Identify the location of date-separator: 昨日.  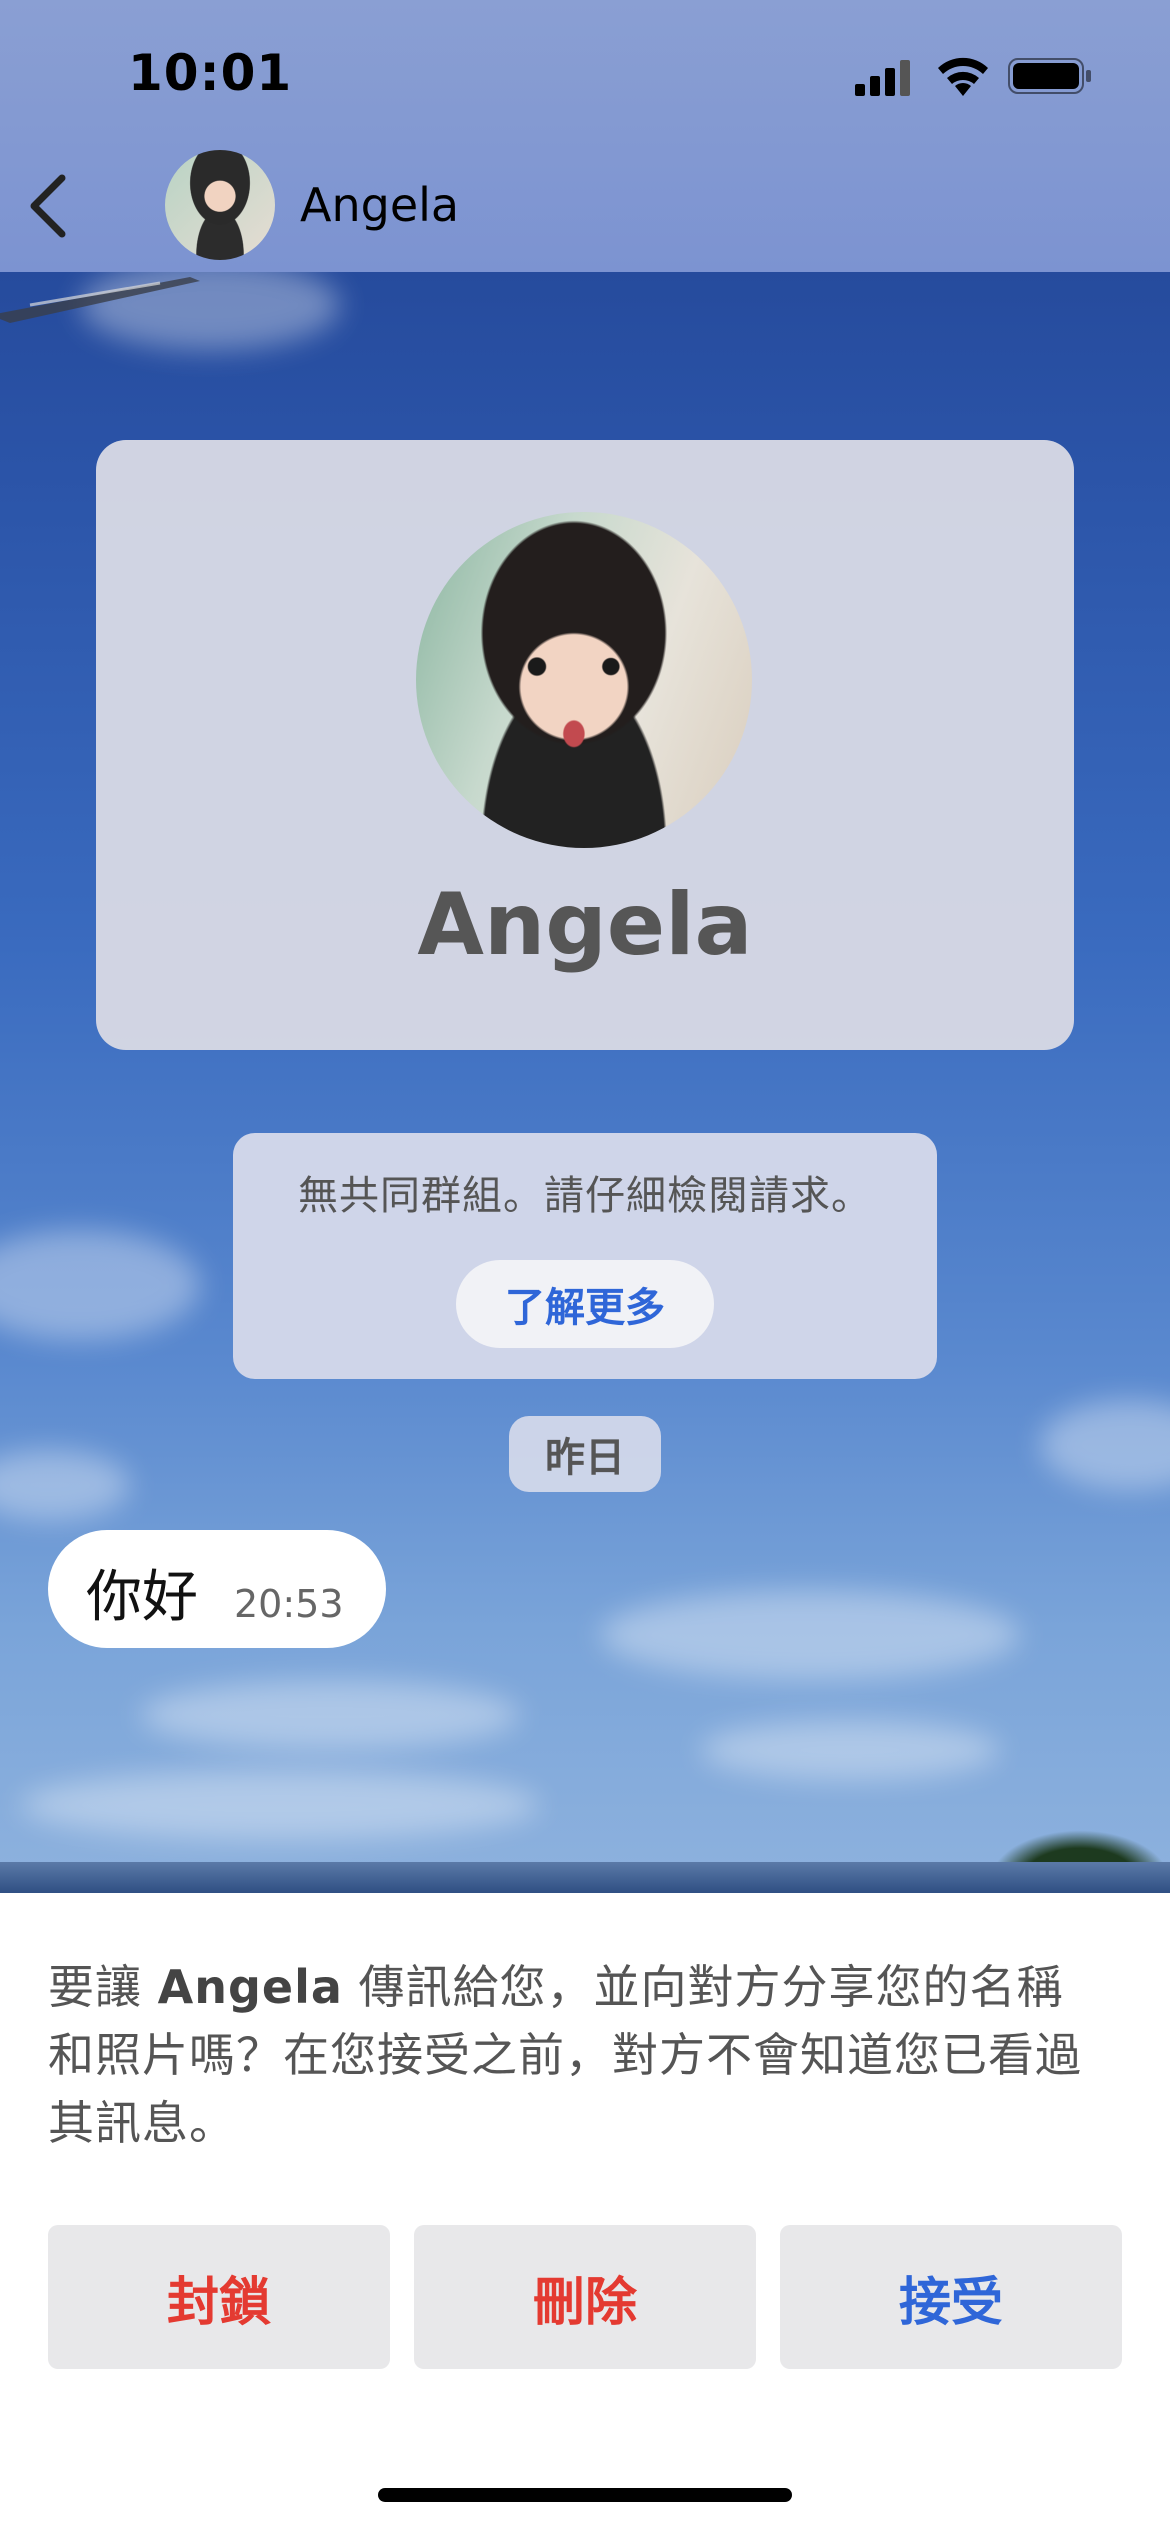
(585, 1454).